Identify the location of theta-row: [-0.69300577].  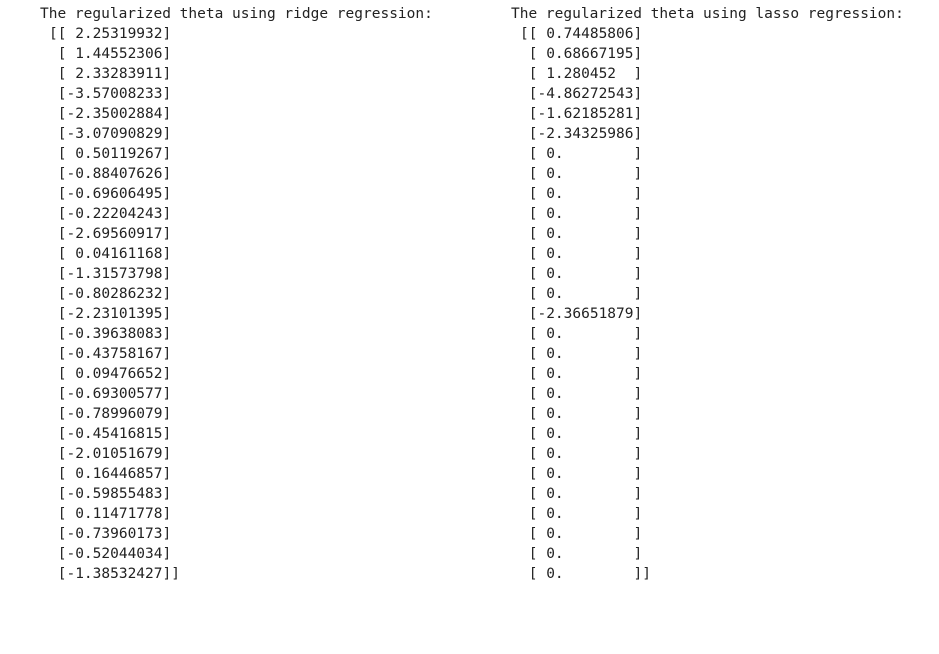
(110, 394).